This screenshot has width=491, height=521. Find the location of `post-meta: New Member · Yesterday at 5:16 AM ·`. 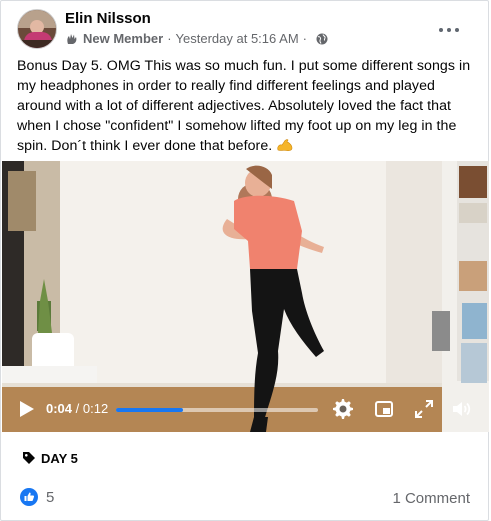

post-meta: New Member · Yesterday at 5:16 AM · is located at coordinates (196, 38).